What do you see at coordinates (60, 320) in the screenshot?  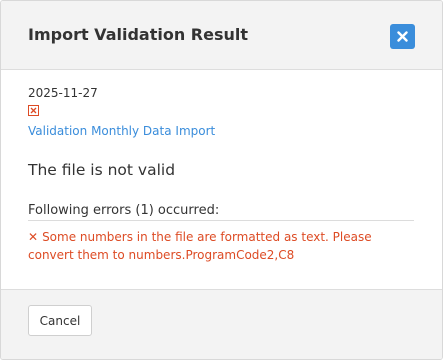 I see `cancel-button: Cancel` at bounding box center [60, 320].